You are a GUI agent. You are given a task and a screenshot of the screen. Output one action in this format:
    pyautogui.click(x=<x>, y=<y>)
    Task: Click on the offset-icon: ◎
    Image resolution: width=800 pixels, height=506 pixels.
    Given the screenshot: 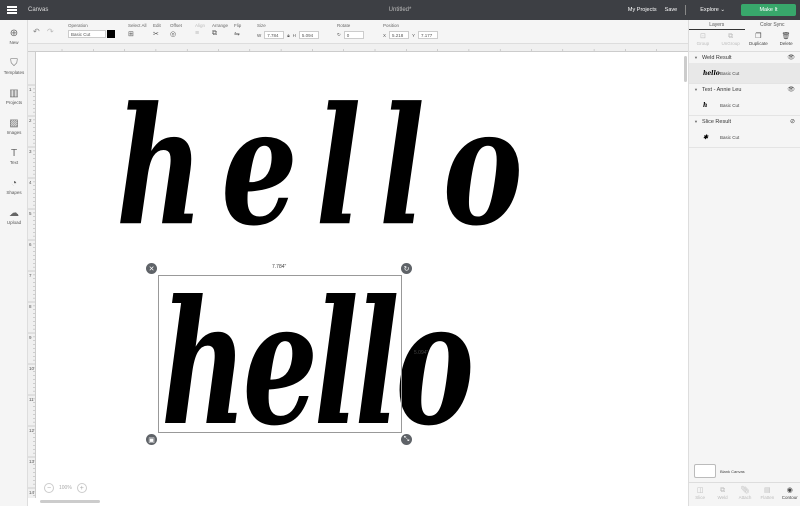 What is the action you would take?
    pyautogui.click(x=176, y=34)
    